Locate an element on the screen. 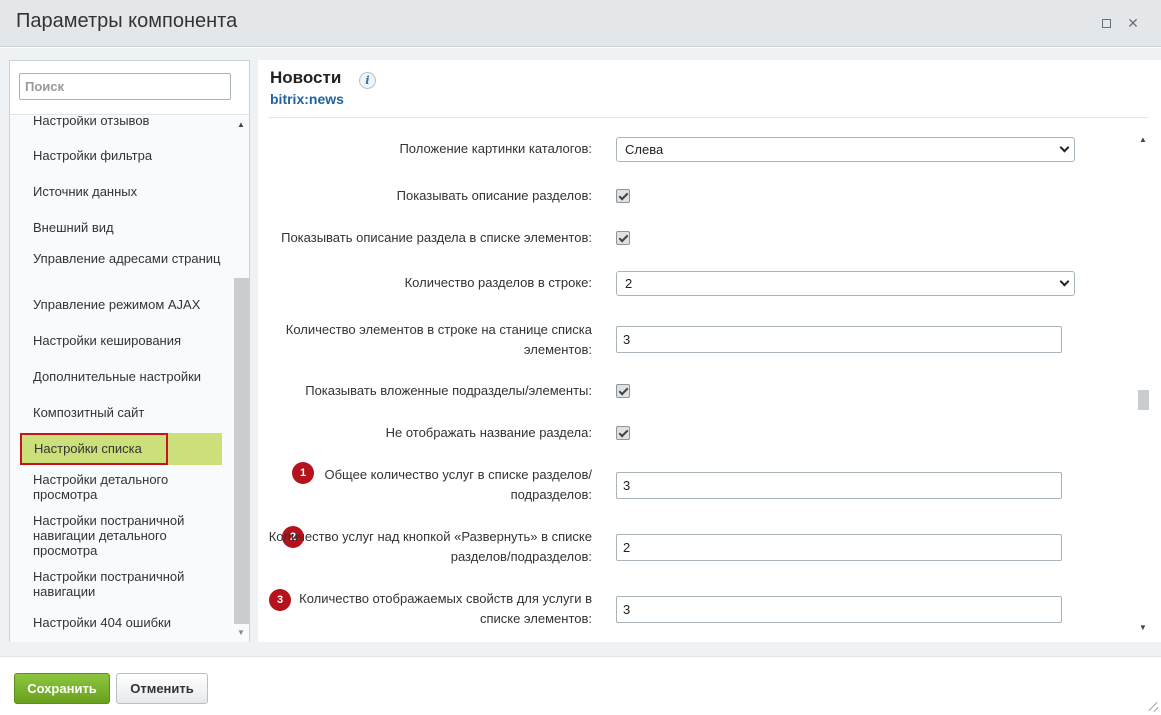 The width and height of the screenshot is (1161, 715). show-section-description-checkbox is located at coordinates (623, 196).